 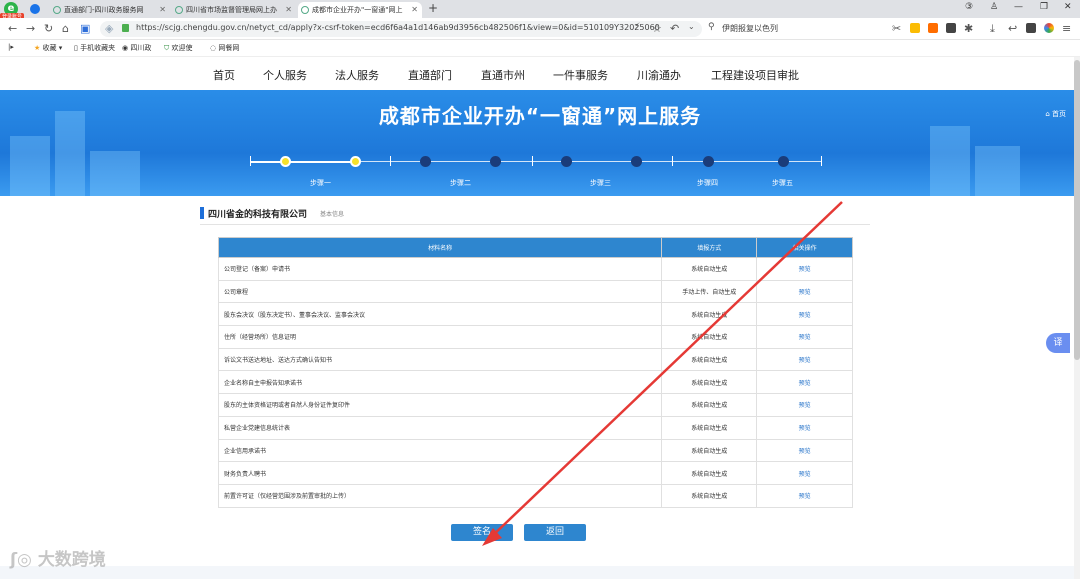 What do you see at coordinates (48, 28) in the screenshot?
I see `reload-icon: ↻` at bounding box center [48, 28].